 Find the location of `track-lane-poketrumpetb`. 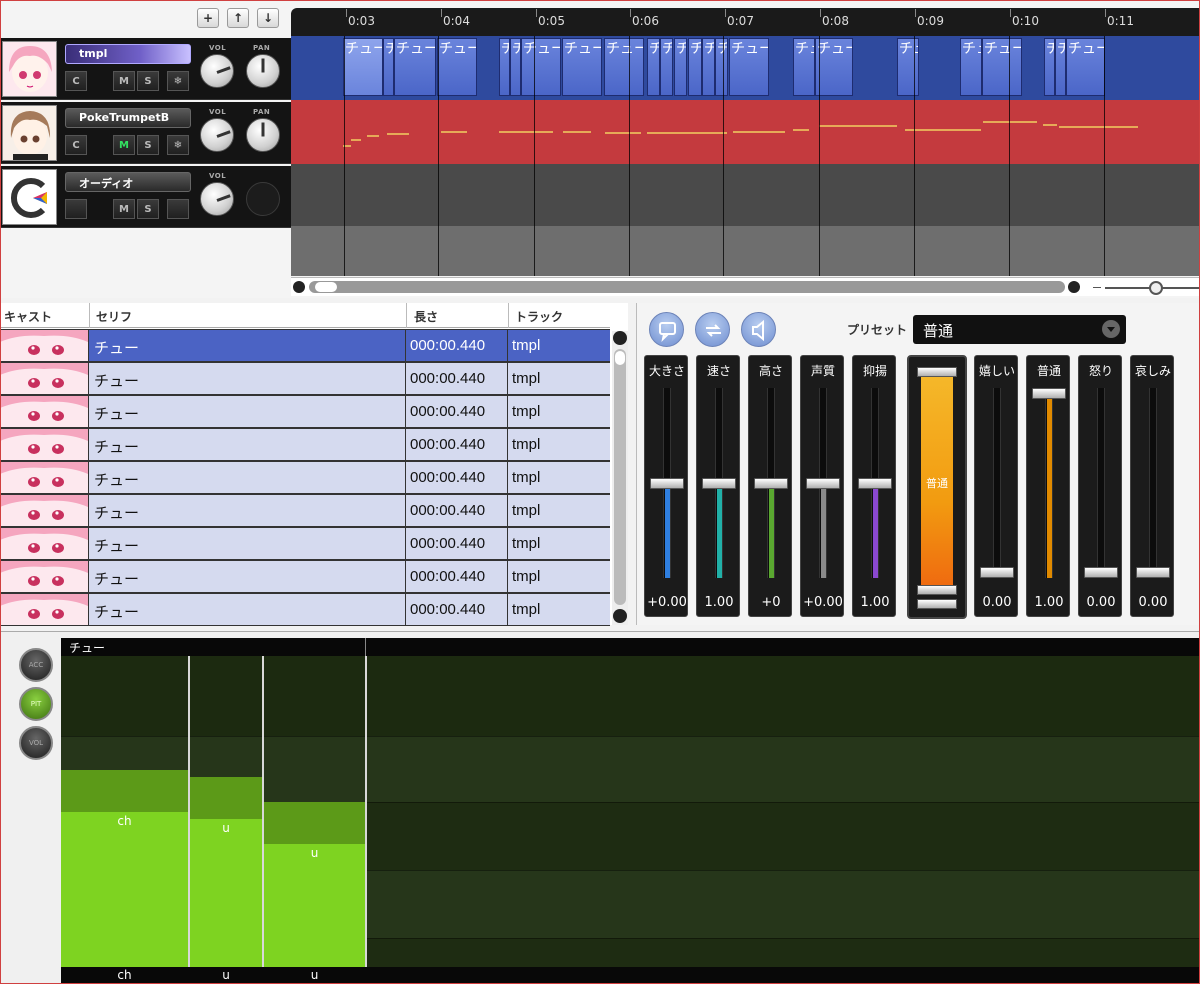

track-lane-poketrumpetb is located at coordinates (745, 132).